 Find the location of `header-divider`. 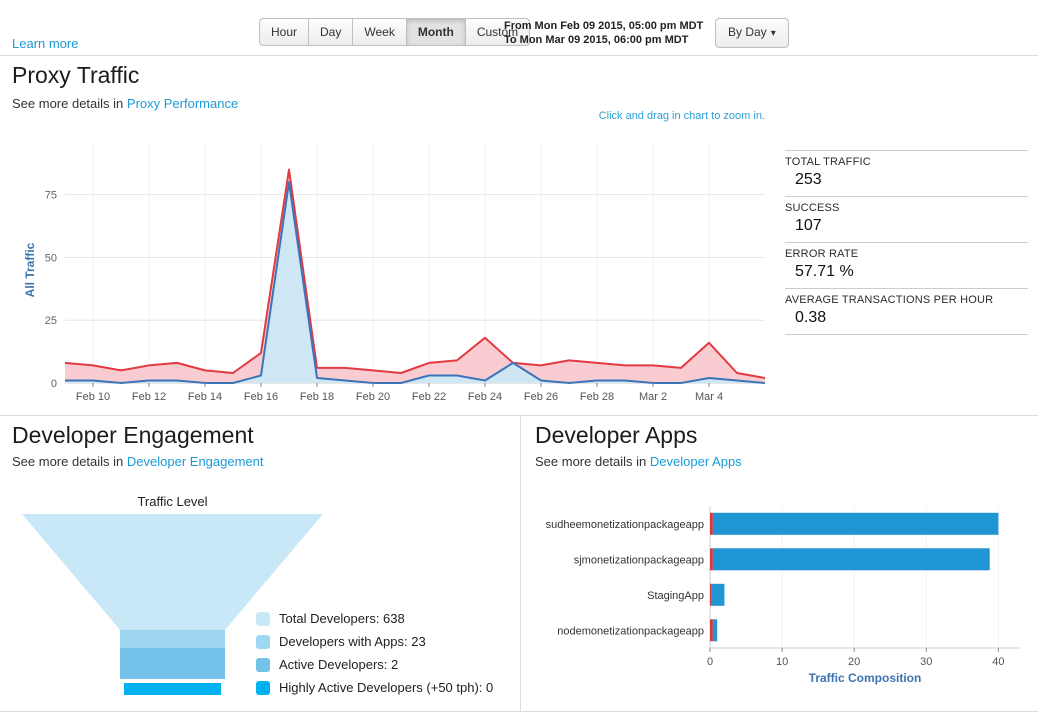

header-divider is located at coordinates (519, 55).